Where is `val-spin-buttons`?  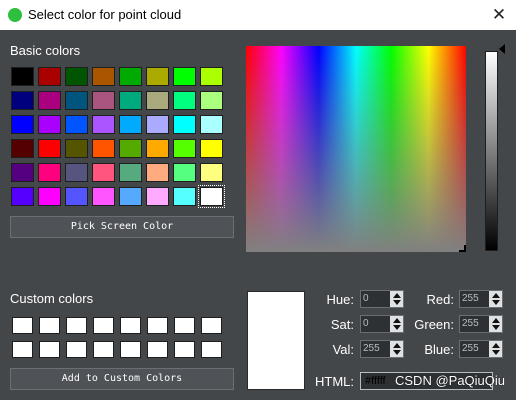 val-spin-buttons is located at coordinates (396, 349).